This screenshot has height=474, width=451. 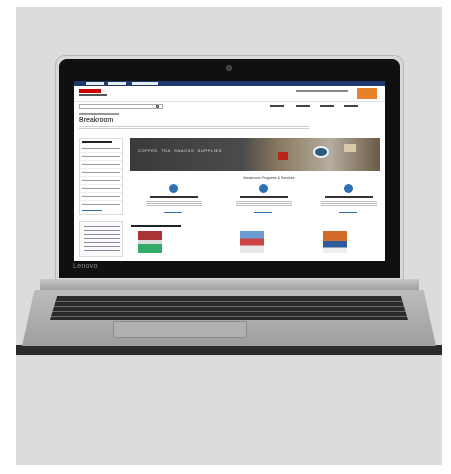 I want to click on lenovo-logo: Lenovo, so click(x=85, y=266).